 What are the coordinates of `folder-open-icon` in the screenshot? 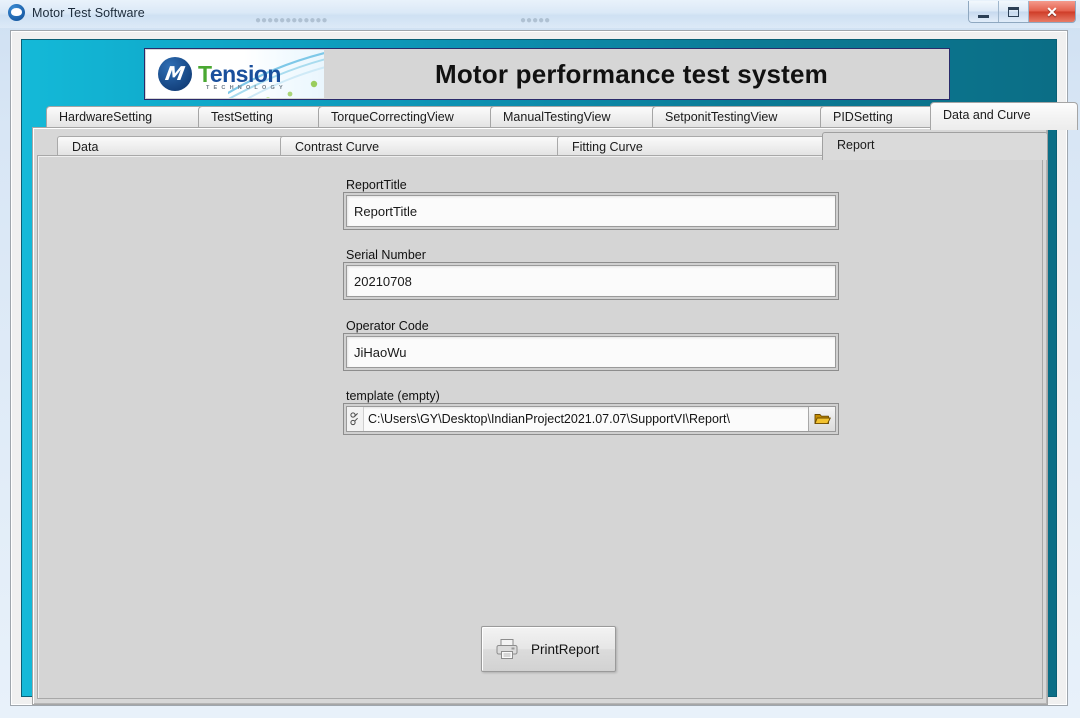 It's located at (822, 419).